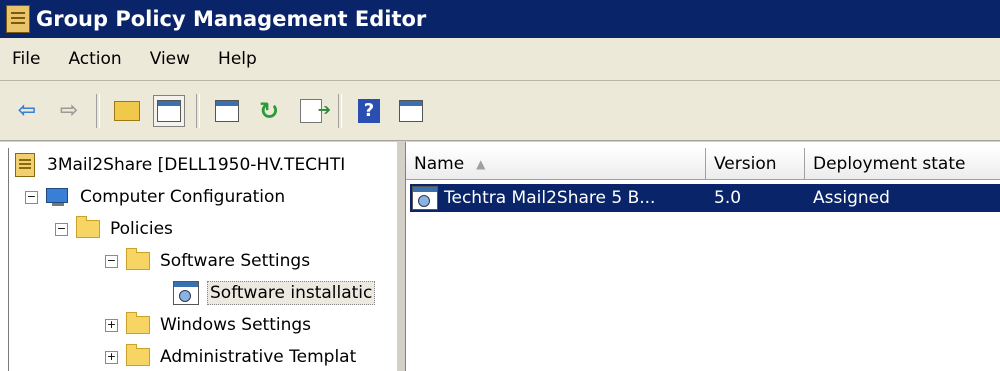 The width and height of the screenshot is (1000, 371). I want to click on window-title: Group Policy Management Editor, so click(231, 19).